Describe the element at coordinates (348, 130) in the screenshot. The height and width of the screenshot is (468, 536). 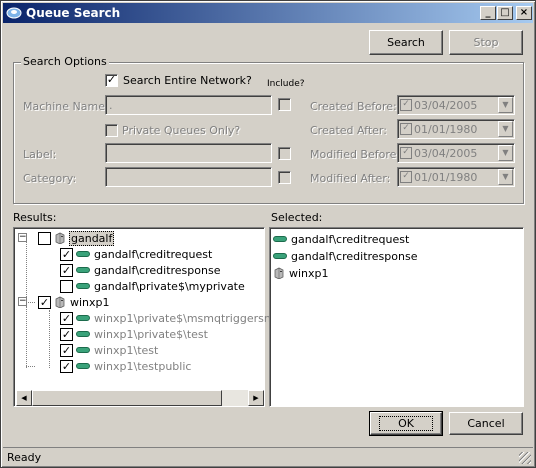
I see `created-after-label: Created After:` at that location.